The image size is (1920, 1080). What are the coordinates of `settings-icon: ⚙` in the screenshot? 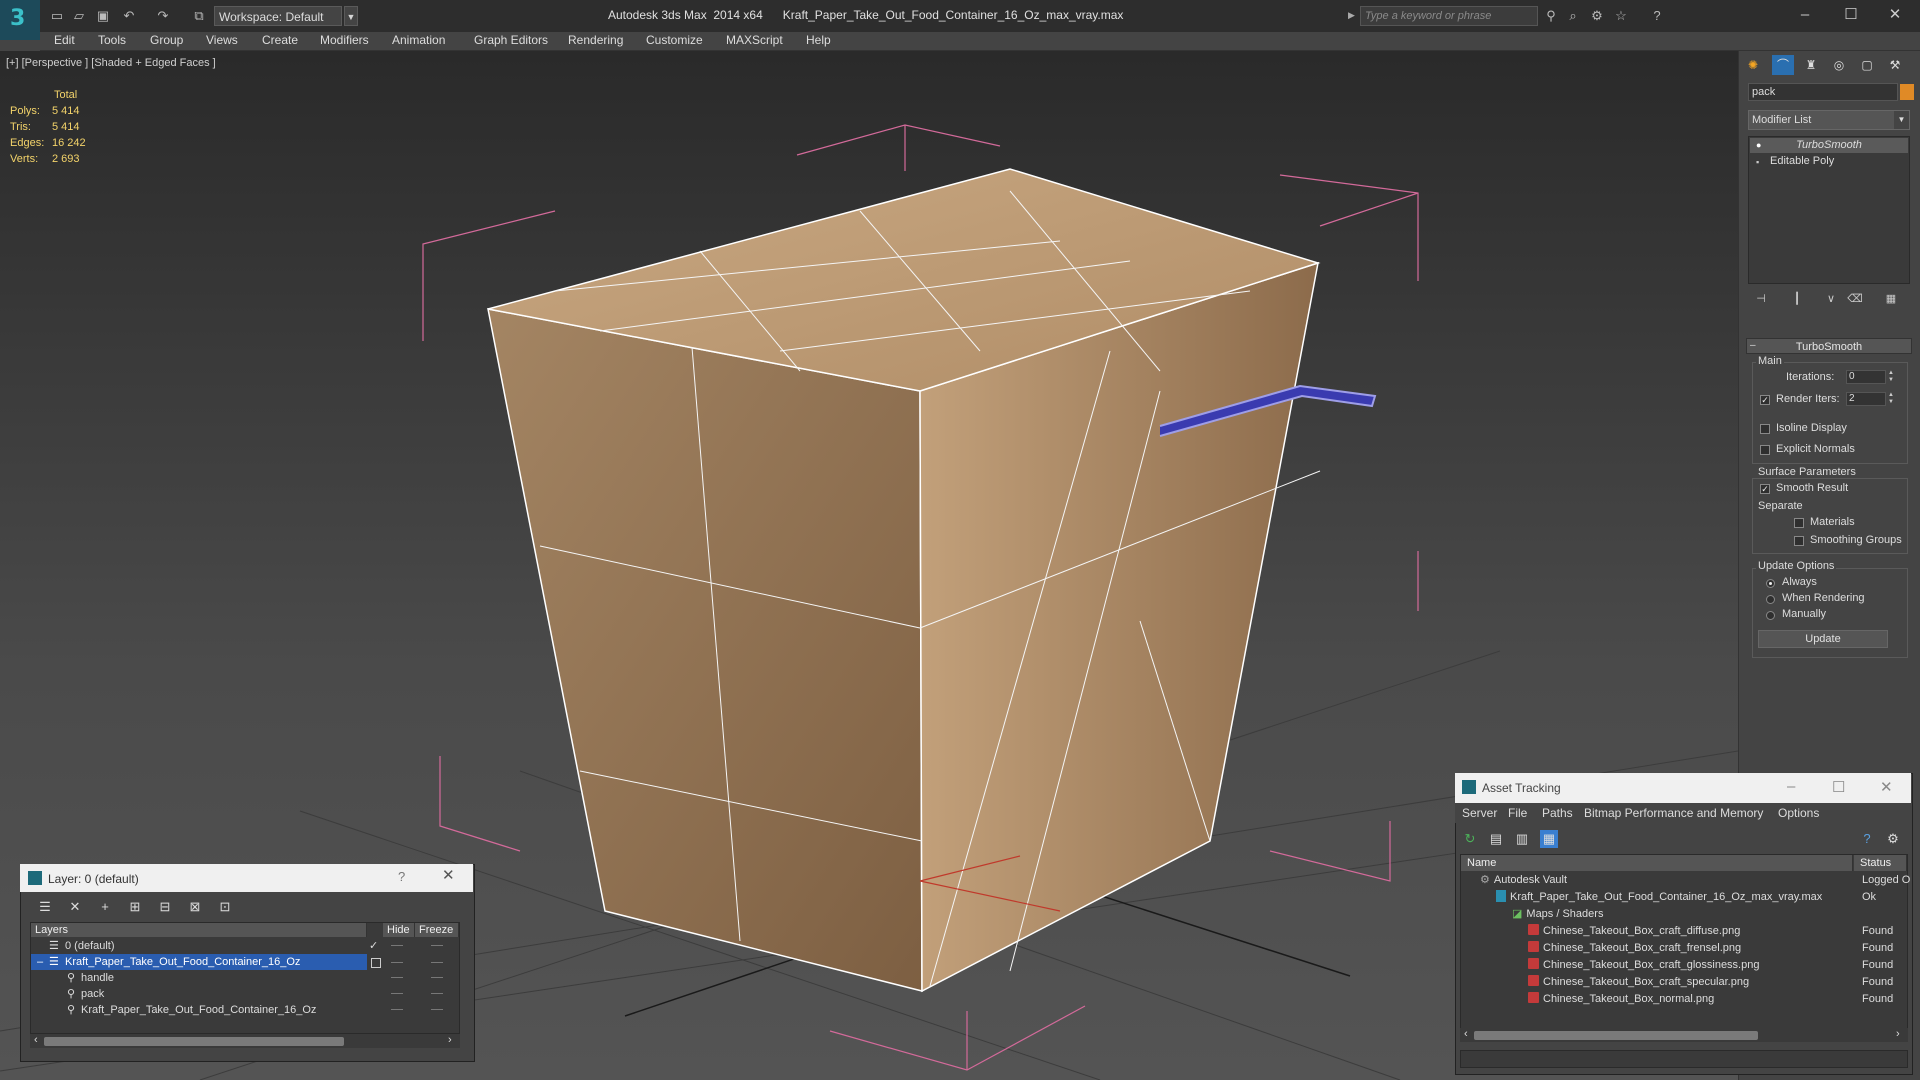 It's located at (1893, 839).